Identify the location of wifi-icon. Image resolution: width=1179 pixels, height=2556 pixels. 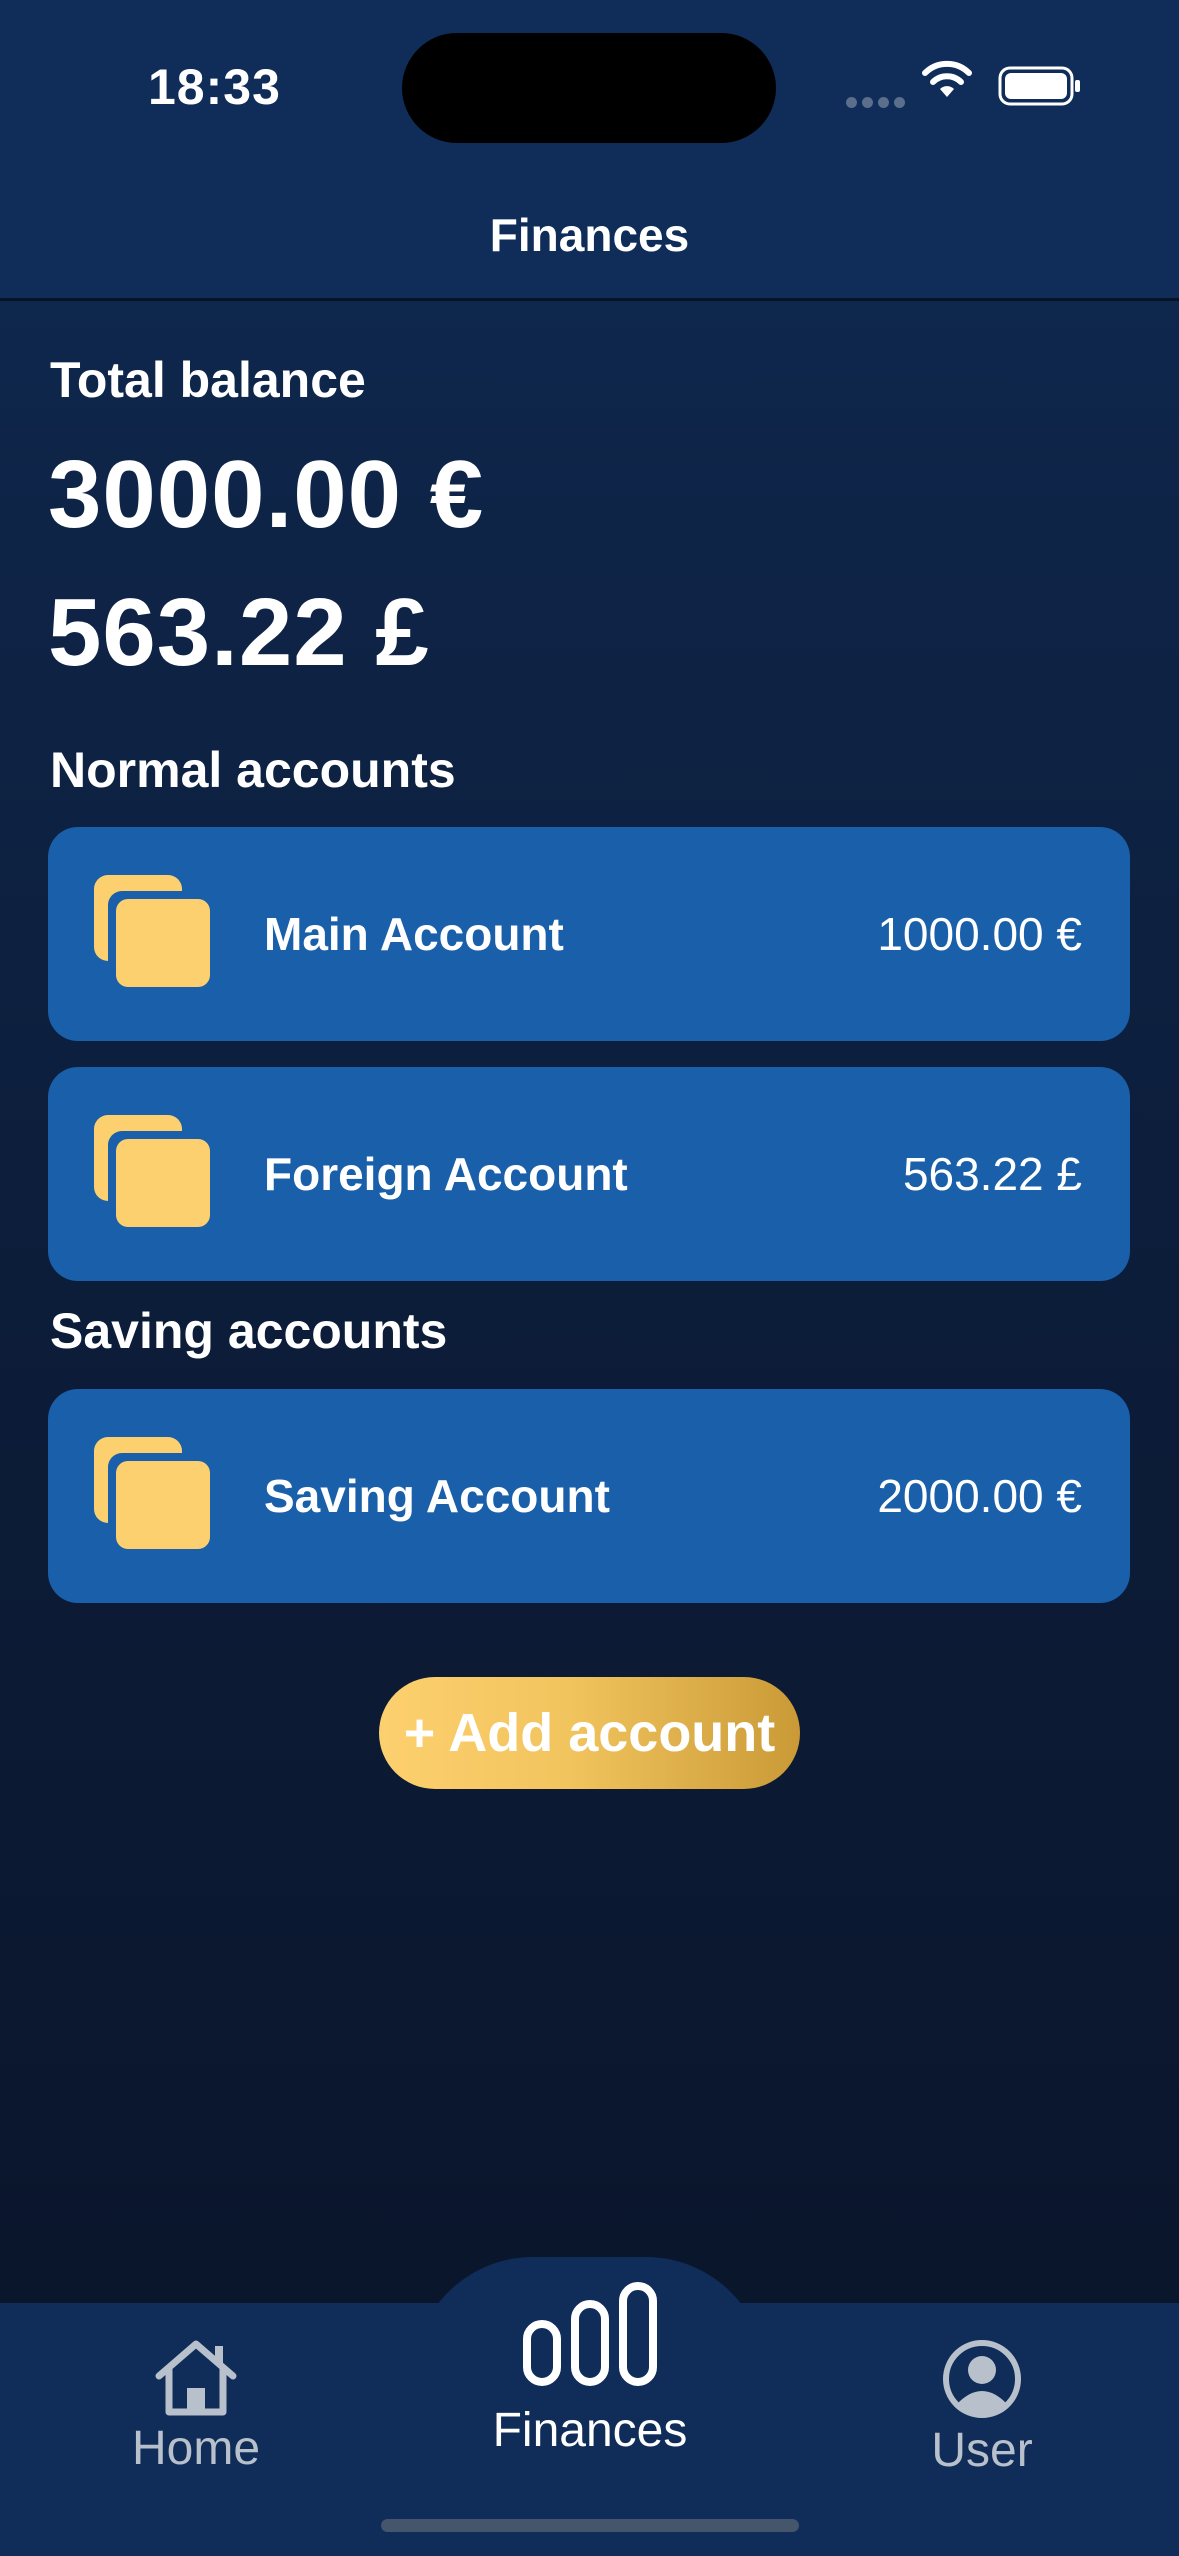
(947, 78).